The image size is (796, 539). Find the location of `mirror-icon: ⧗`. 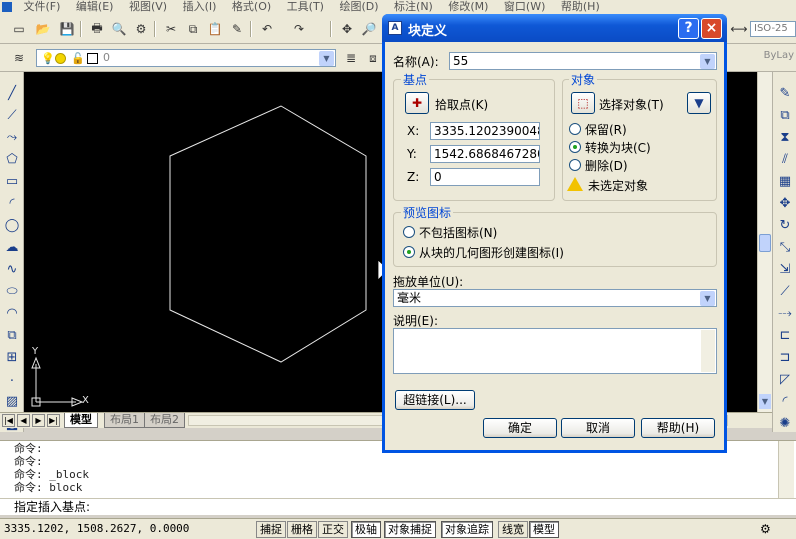

mirror-icon: ⧗ is located at coordinates (785, 137).